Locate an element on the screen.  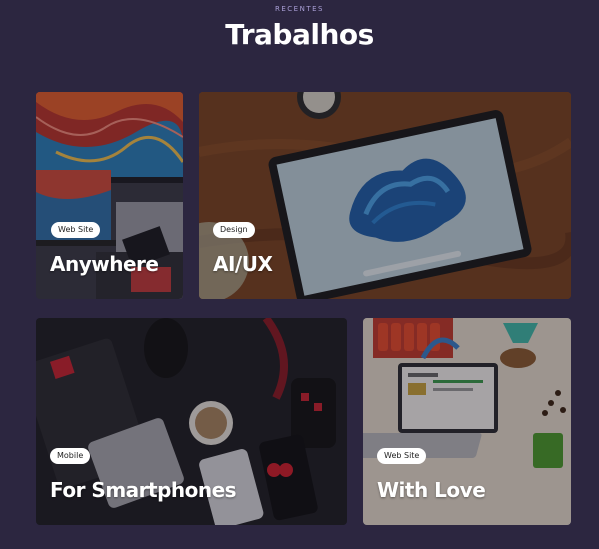
project-card-with-love: Web Site With Love is located at coordinates (467, 421).